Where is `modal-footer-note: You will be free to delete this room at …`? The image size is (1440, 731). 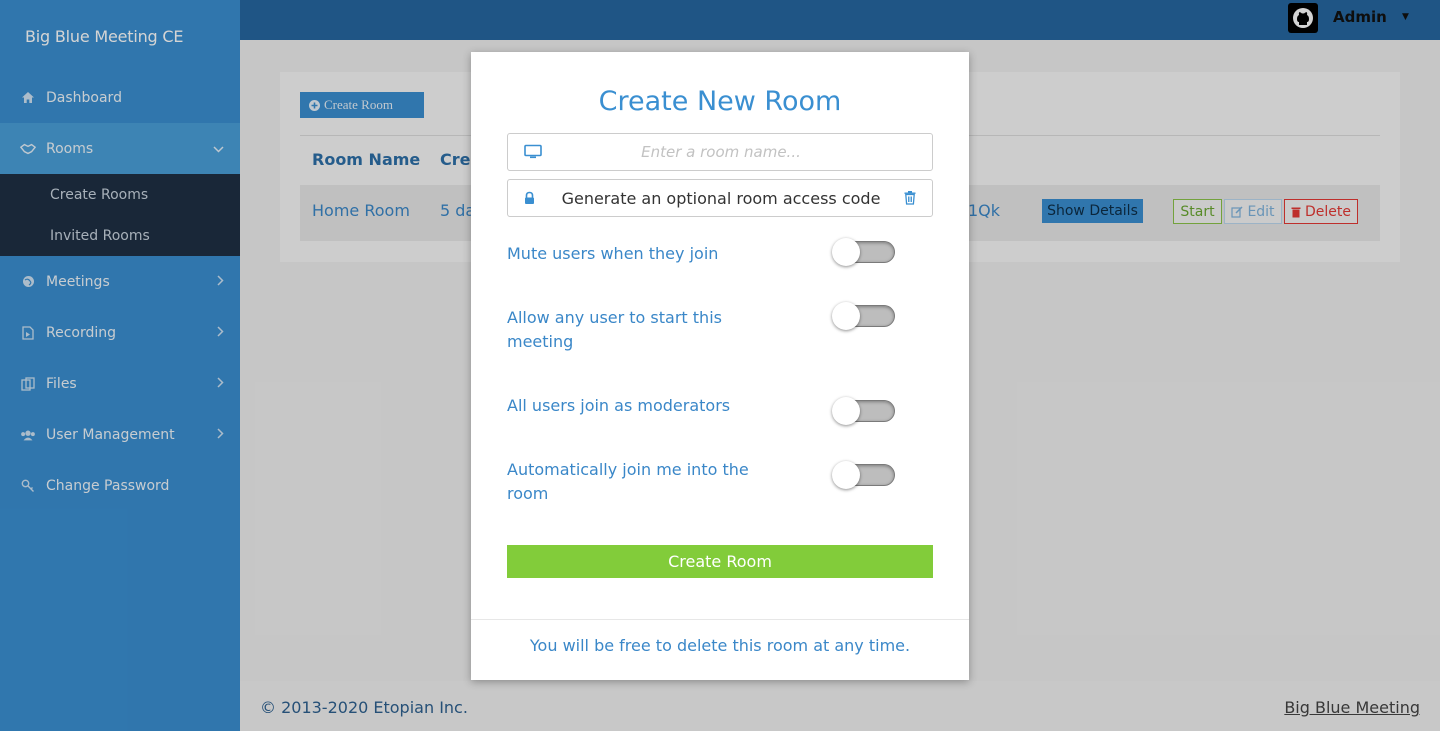
modal-footer-note: You will be free to delete this room at … is located at coordinates (720, 645).